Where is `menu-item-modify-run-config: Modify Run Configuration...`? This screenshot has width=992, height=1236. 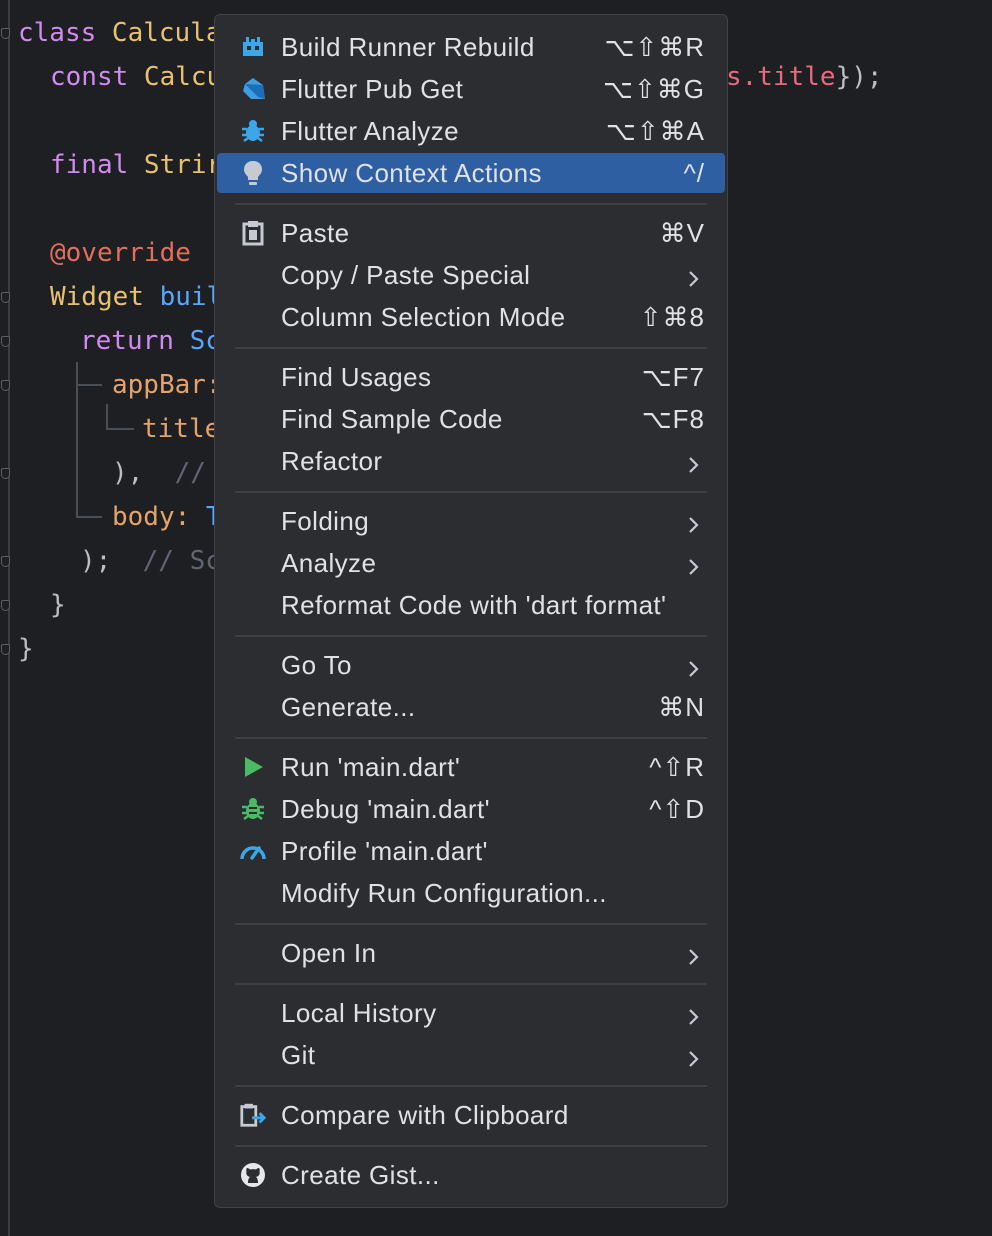 menu-item-modify-run-config: Modify Run Configuration... is located at coordinates (471, 893).